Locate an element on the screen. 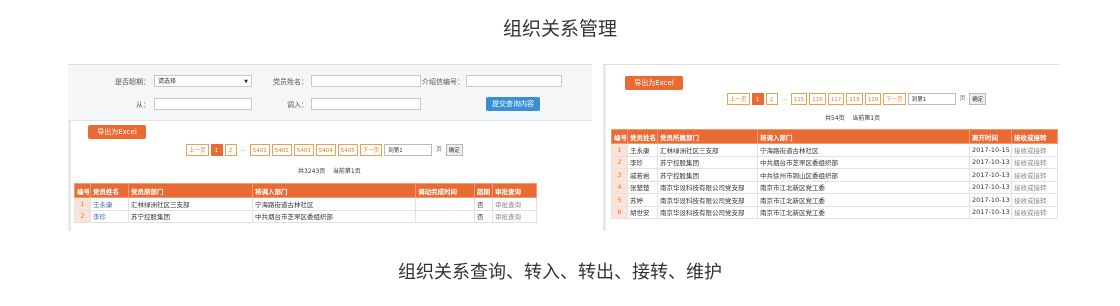 This screenshot has width=1120, height=306. row-number: 4 is located at coordinates (619, 187).